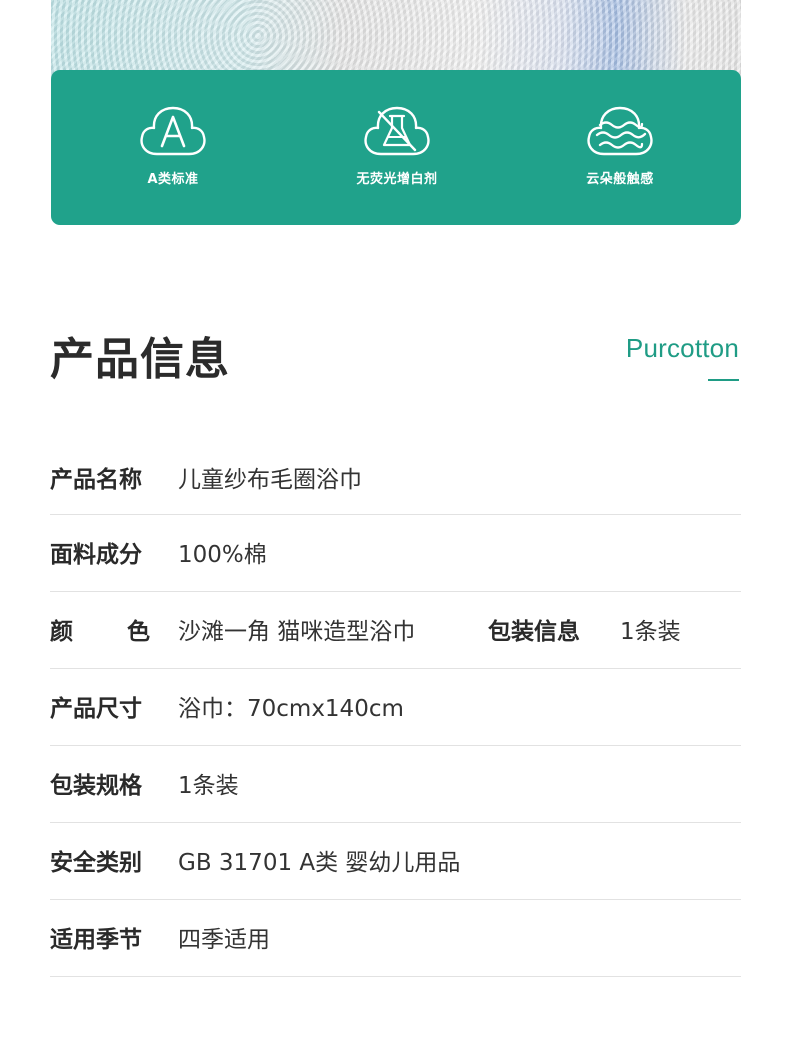 The height and width of the screenshot is (1049, 790). Describe the element at coordinates (395, 784) in the screenshot. I see `spec-row-packaging: 包装规格 1条装` at that location.